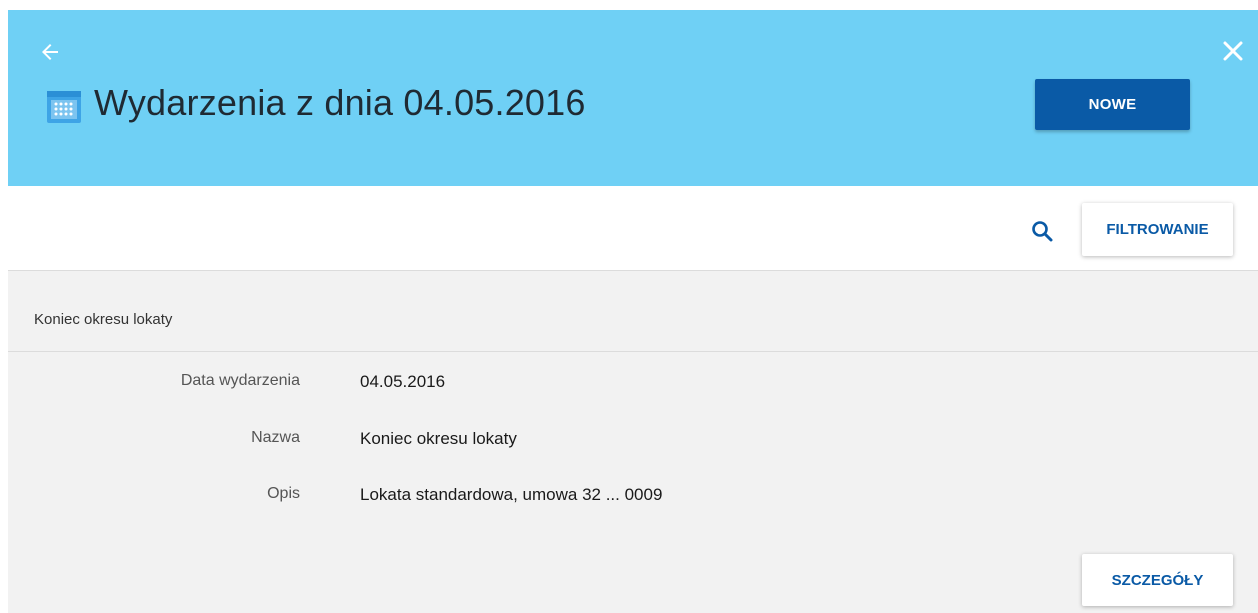 This screenshot has height=613, width=1258. I want to click on details-button: SZCZEGÓŁY, so click(1157, 580).